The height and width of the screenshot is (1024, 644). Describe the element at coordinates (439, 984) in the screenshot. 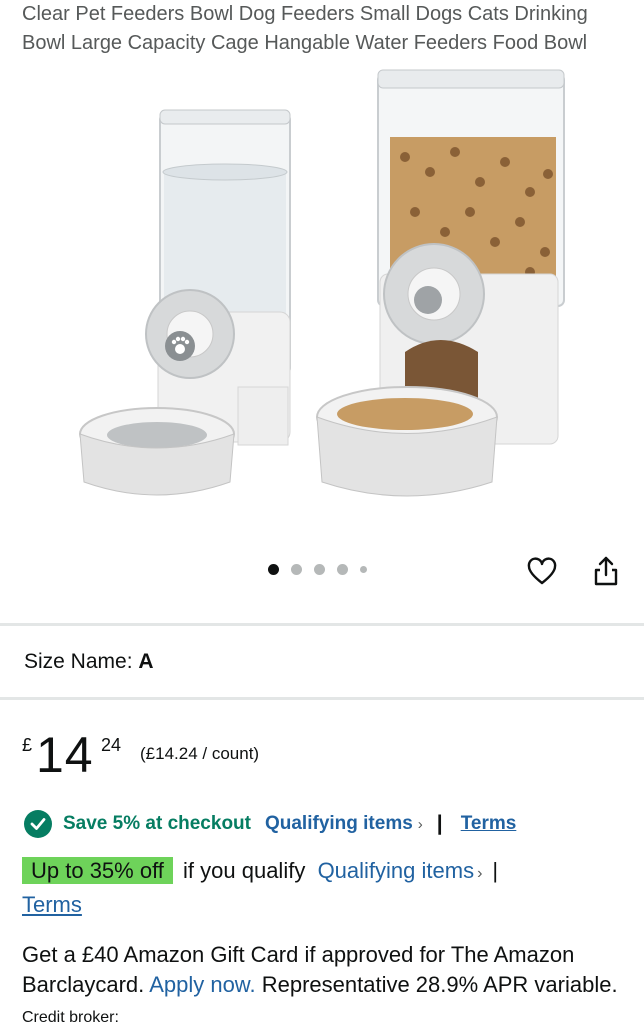

I see `apr-text: Representative 28.9% APR variable.` at that location.